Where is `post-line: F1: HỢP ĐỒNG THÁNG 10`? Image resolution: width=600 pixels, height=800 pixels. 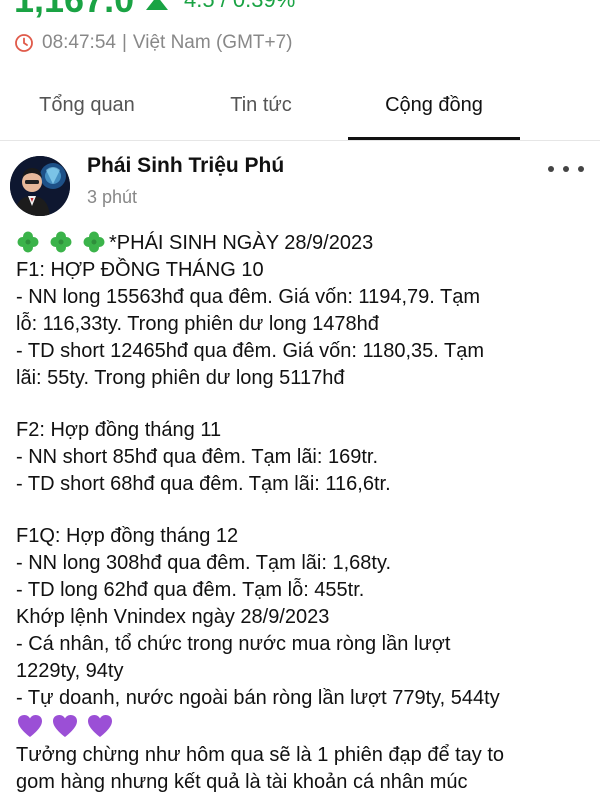
post-line: F1: HỢP ĐỒNG THÁNG 10 is located at coordinates (140, 270).